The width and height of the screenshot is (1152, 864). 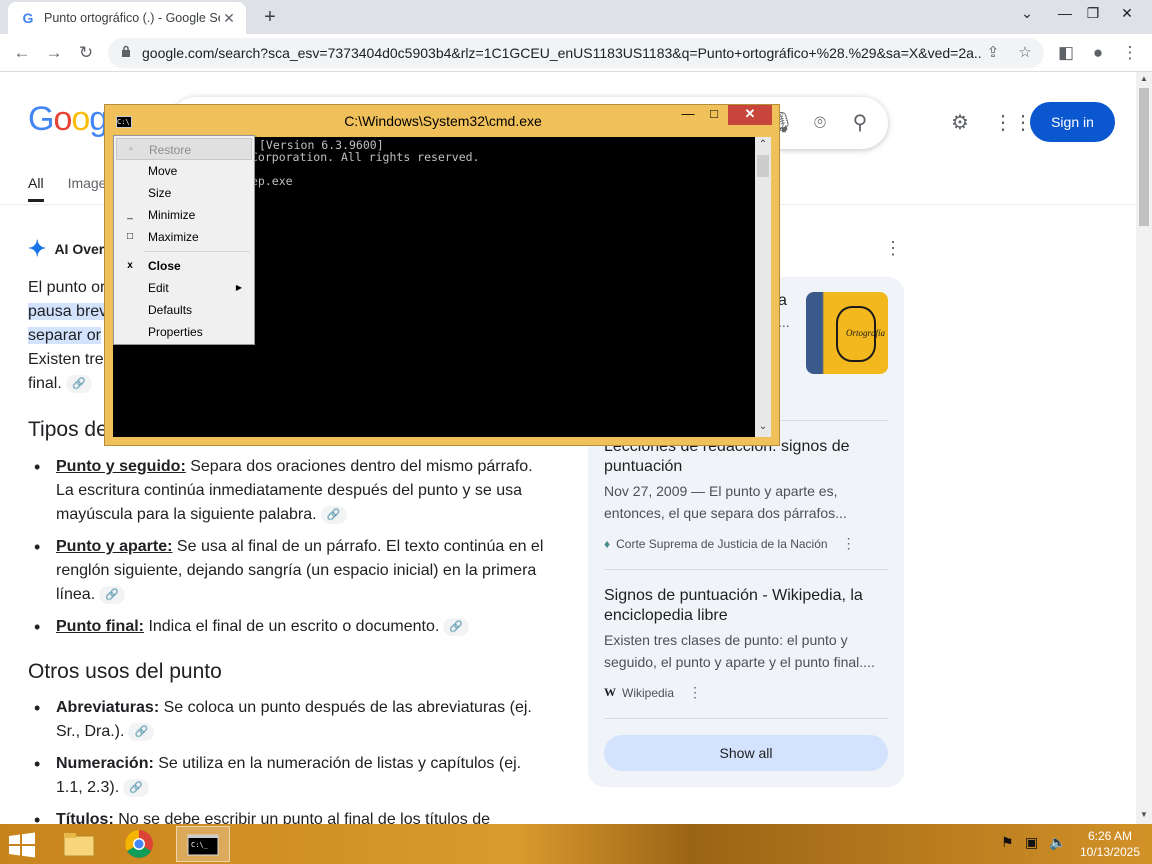 I want to click on window-close-button: ✕, so click(x=1127, y=15).